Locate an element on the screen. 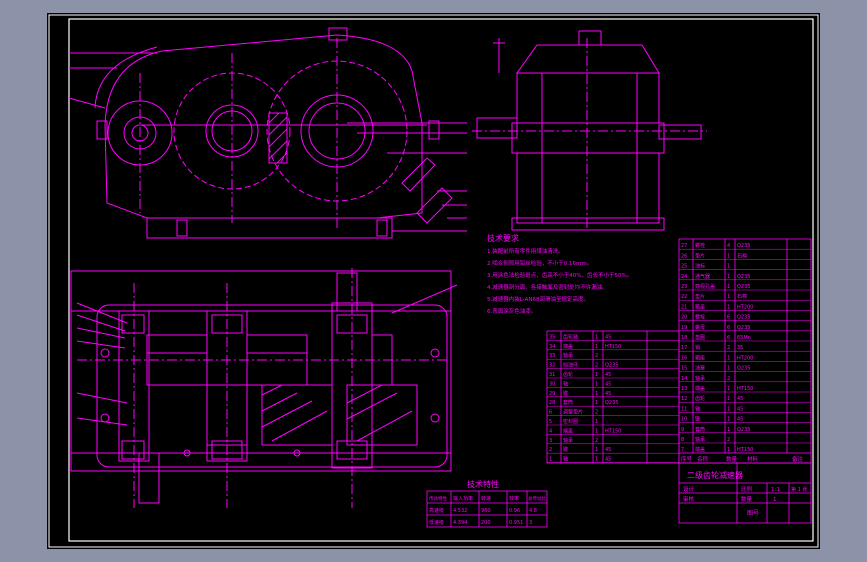 The image size is (867, 562). bom-cell: 10 is located at coordinates (684, 420).